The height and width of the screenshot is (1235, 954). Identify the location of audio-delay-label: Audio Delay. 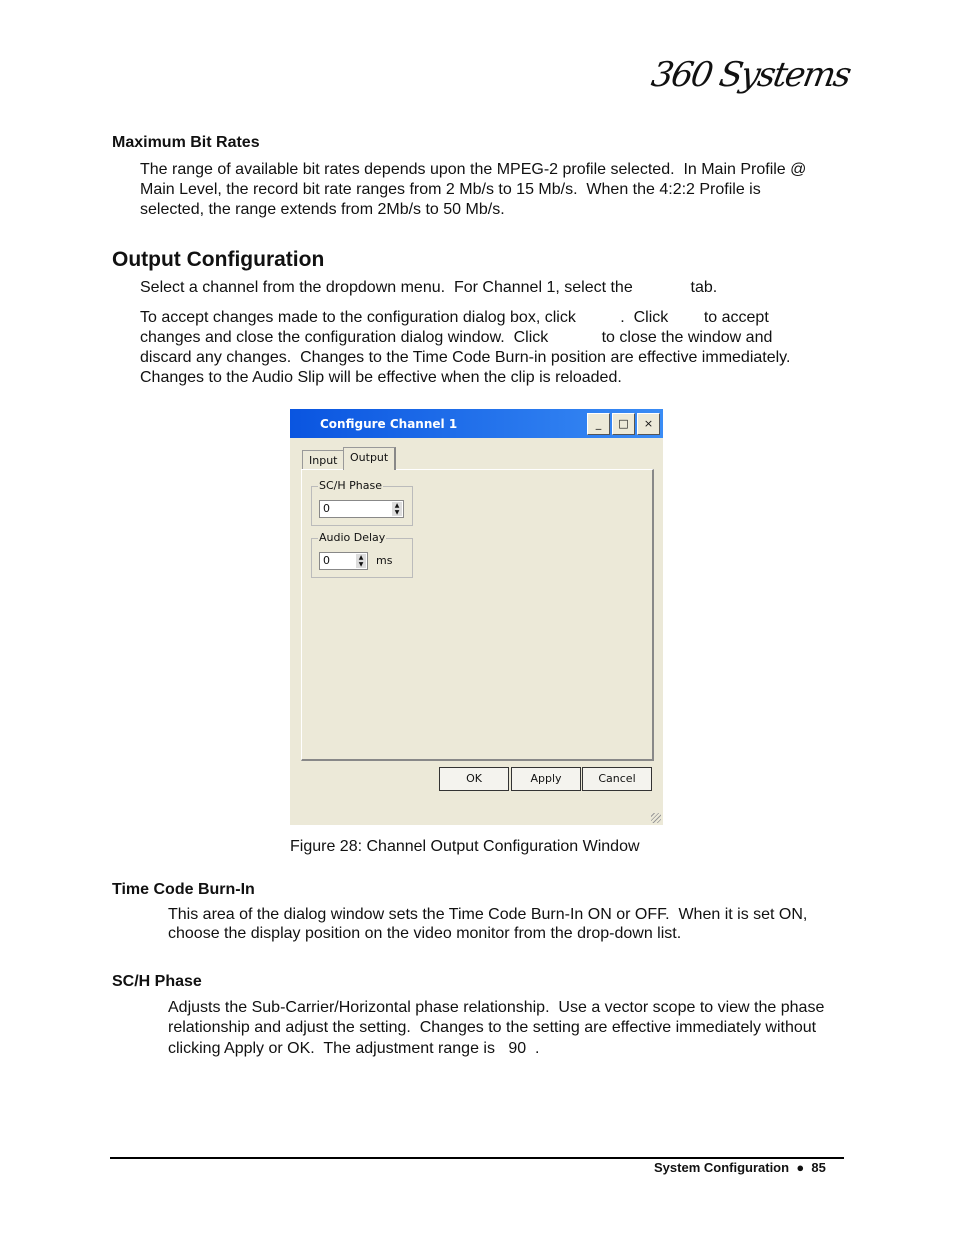
(352, 537).